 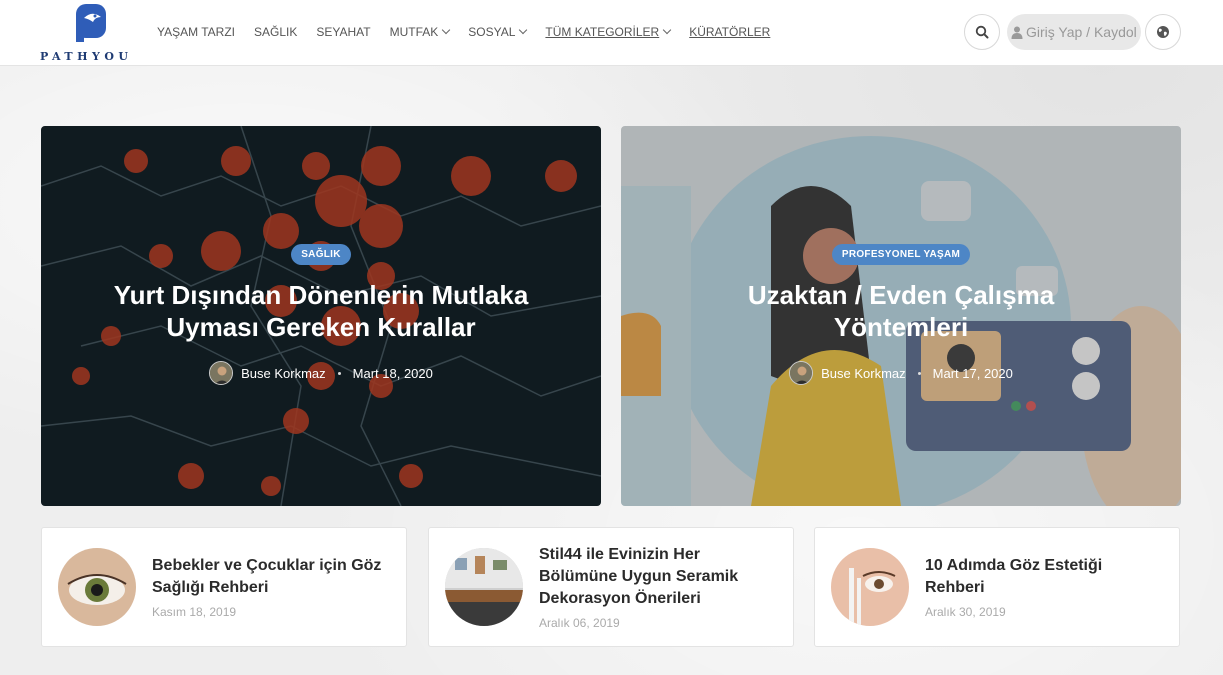 What do you see at coordinates (414, 32) in the screenshot?
I see `nav-label: MUTFAK` at bounding box center [414, 32].